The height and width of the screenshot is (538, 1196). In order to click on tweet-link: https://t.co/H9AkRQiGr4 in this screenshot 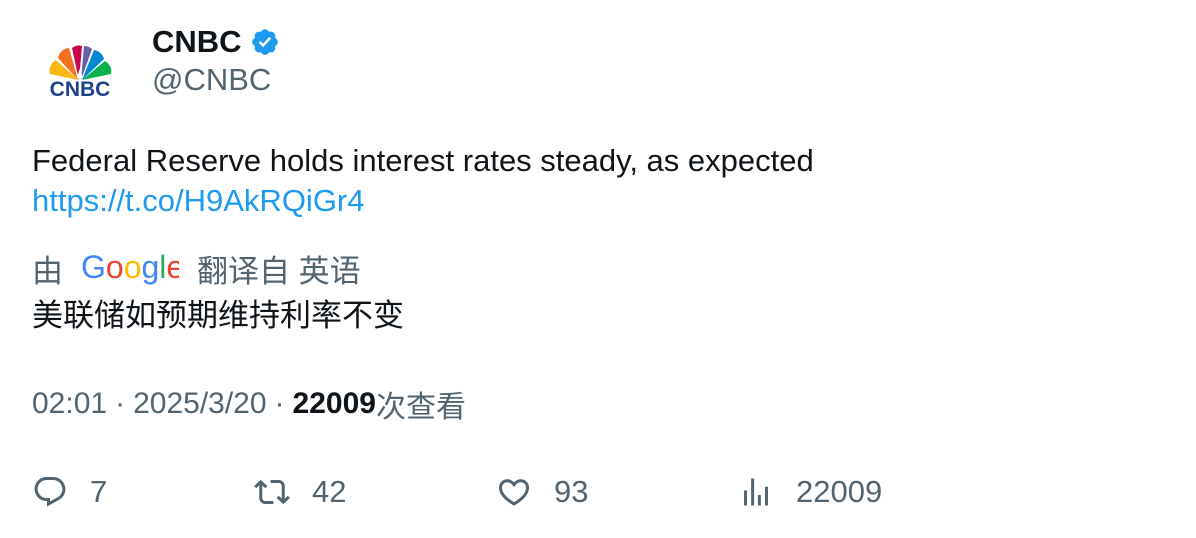, I will do `click(198, 201)`.